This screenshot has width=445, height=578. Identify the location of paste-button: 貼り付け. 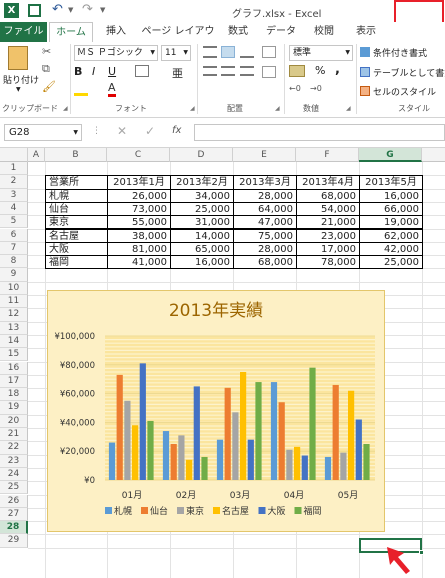
(21, 79).